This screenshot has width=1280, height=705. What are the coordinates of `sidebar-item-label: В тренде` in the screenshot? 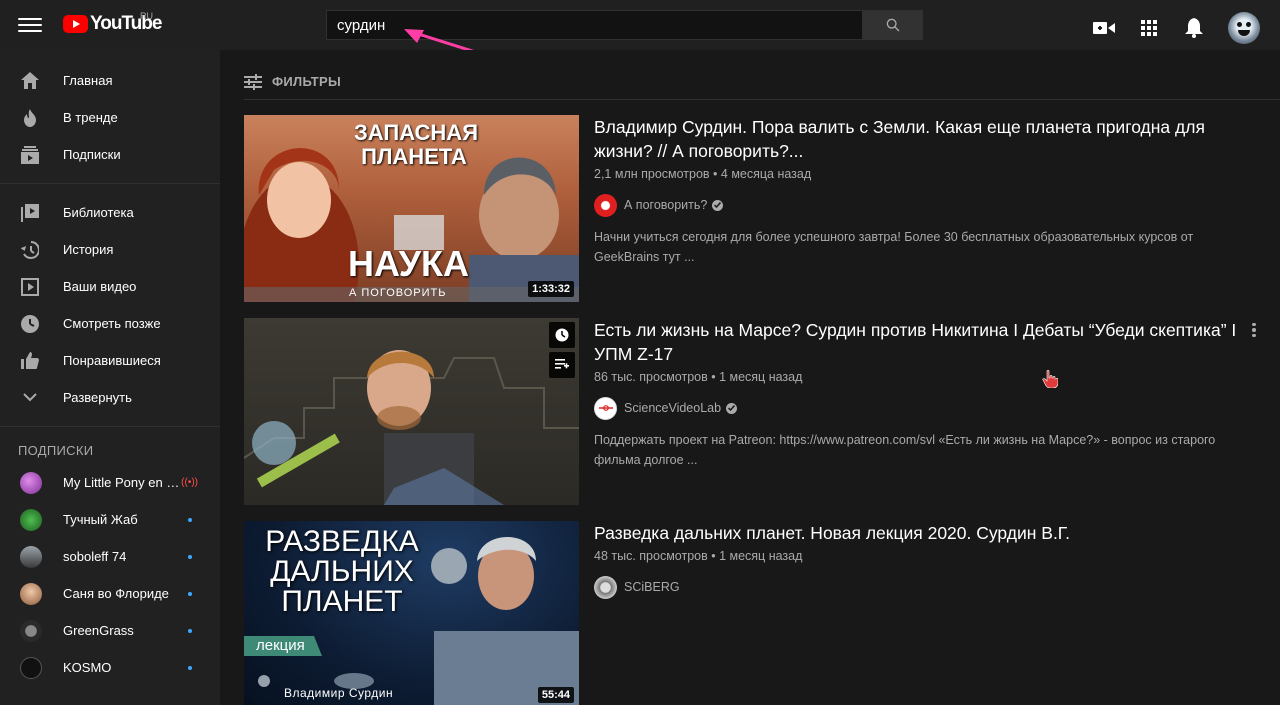 It's located at (90, 117).